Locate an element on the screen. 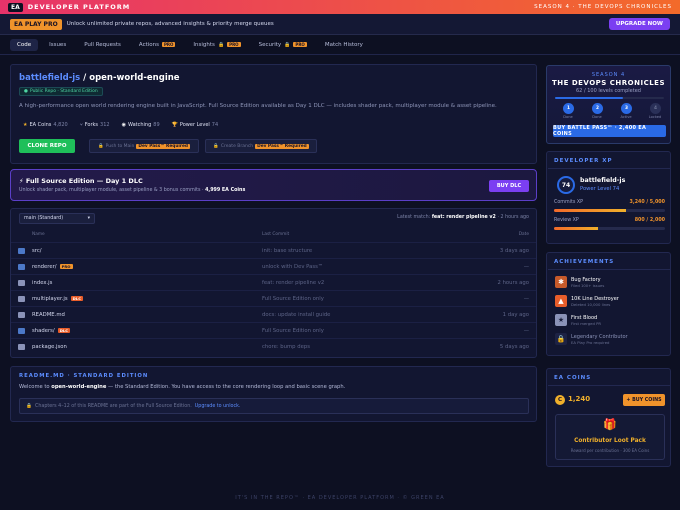  tab-security: Security 🔒 PRO is located at coordinates (283, 45).